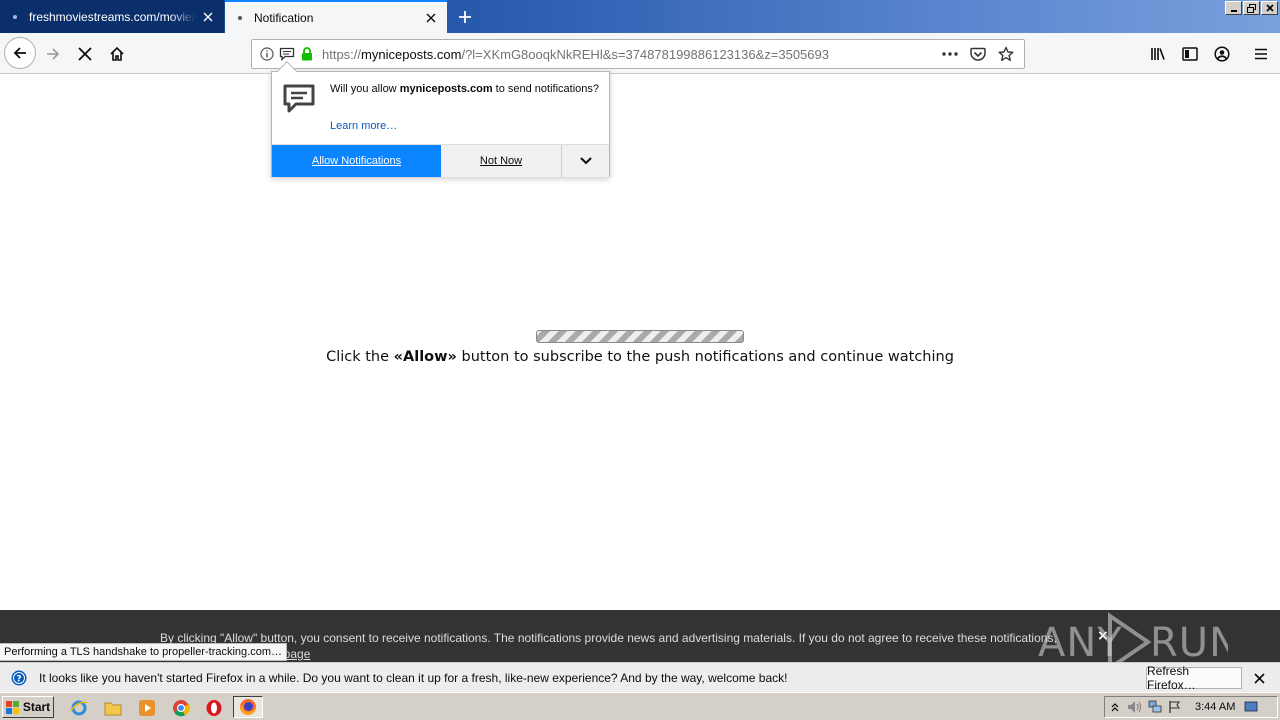 This screenshot has height=720, width=1280. I want to click on url-host: myniceposts.com, so click(411, 54).